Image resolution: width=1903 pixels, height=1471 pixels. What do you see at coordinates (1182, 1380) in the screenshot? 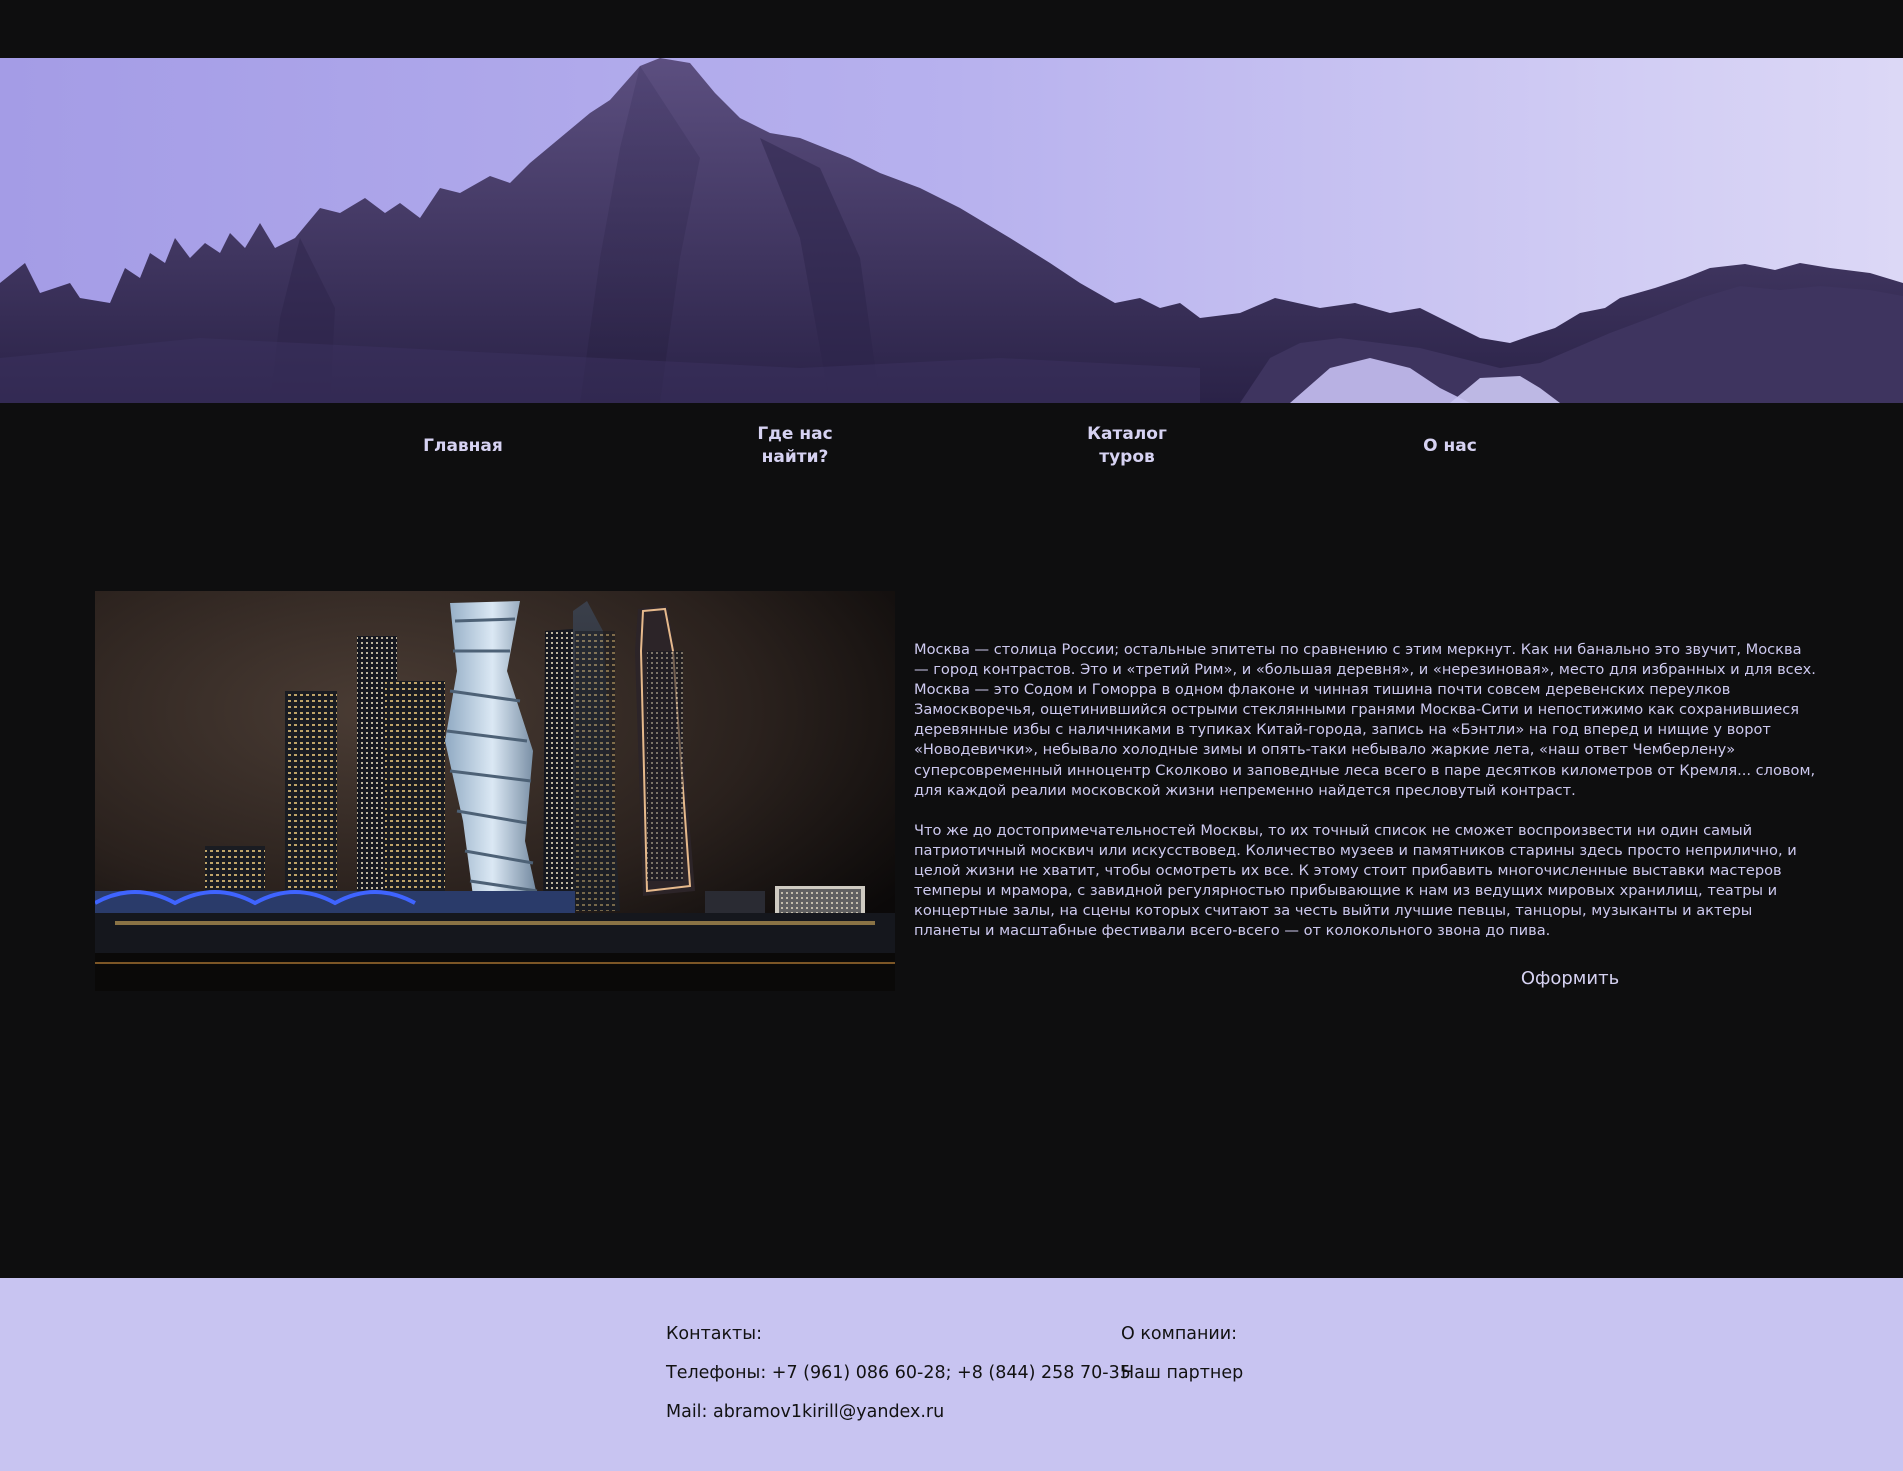
I see `company-partner-link: Наш партнер` at bounding box center [1182, 1380].